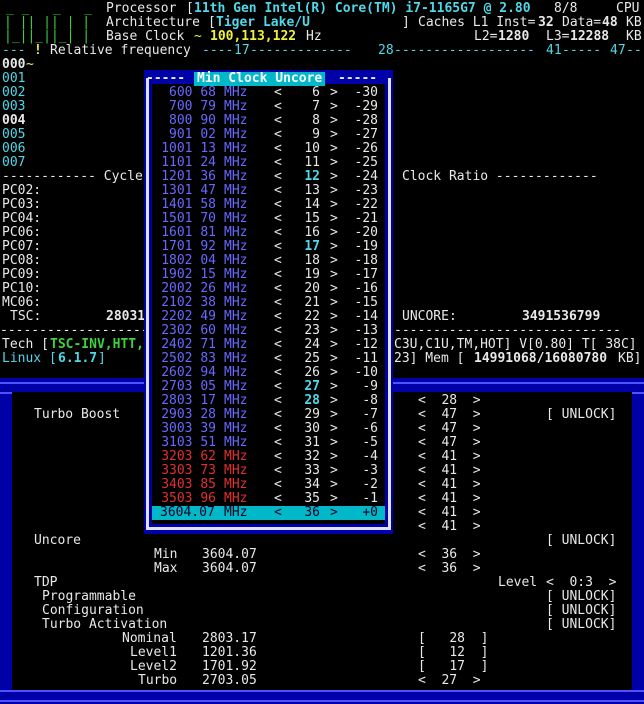  Describe the element at coordinates (13, 121) in the screenshot. I see `core-004: 004` at that location.